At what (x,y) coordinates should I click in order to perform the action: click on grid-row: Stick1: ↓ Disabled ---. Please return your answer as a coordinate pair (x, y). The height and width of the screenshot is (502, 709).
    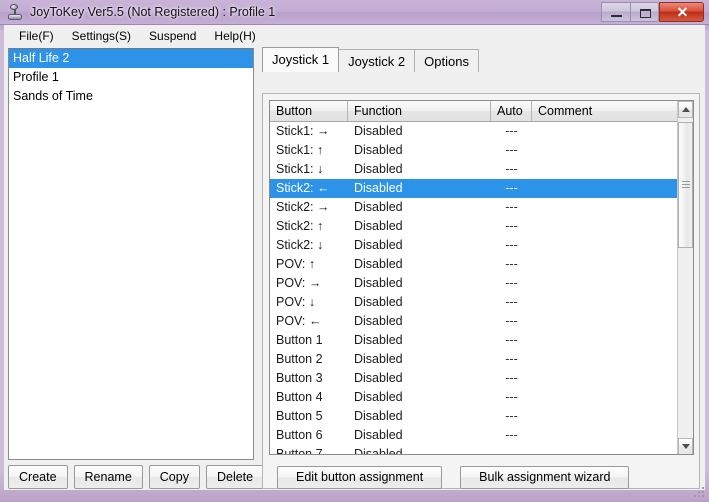
    Looking at the image, I should click on (481, 169).